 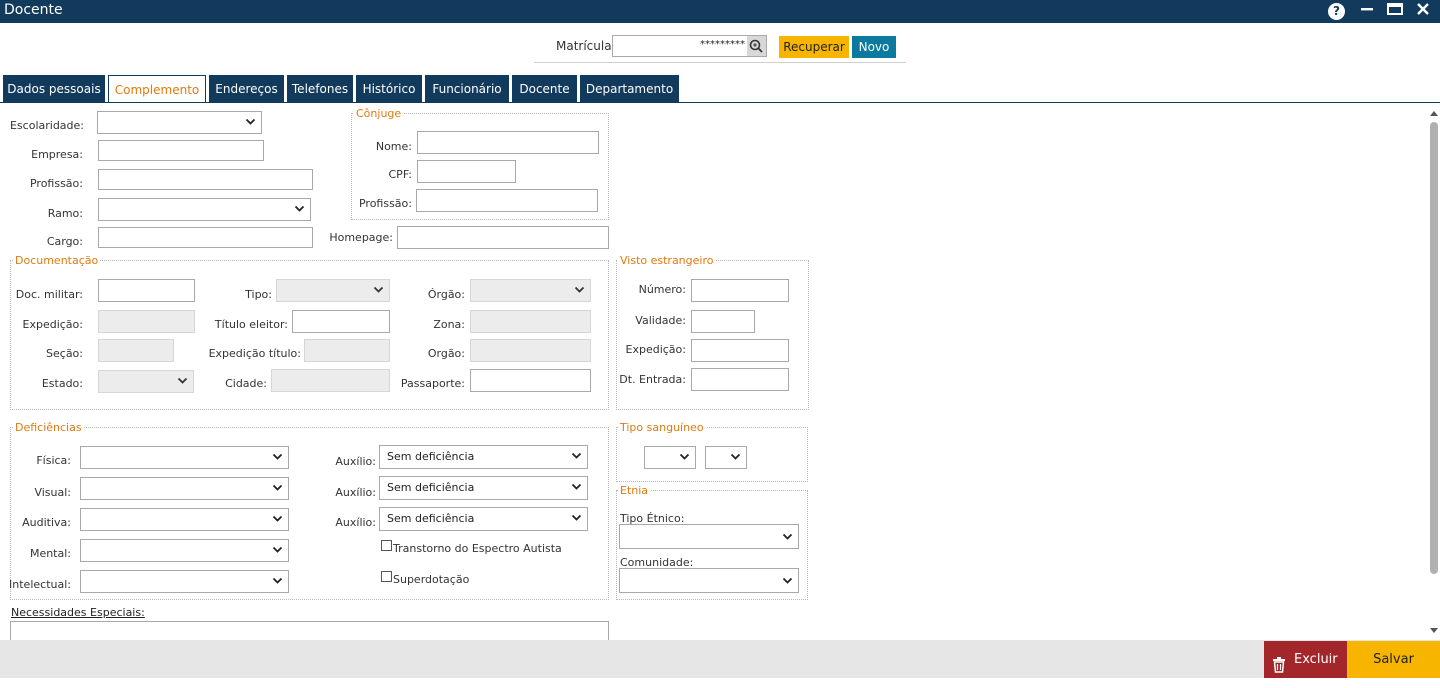 I want to click on comunidade-select, so click(x=709, y=580).